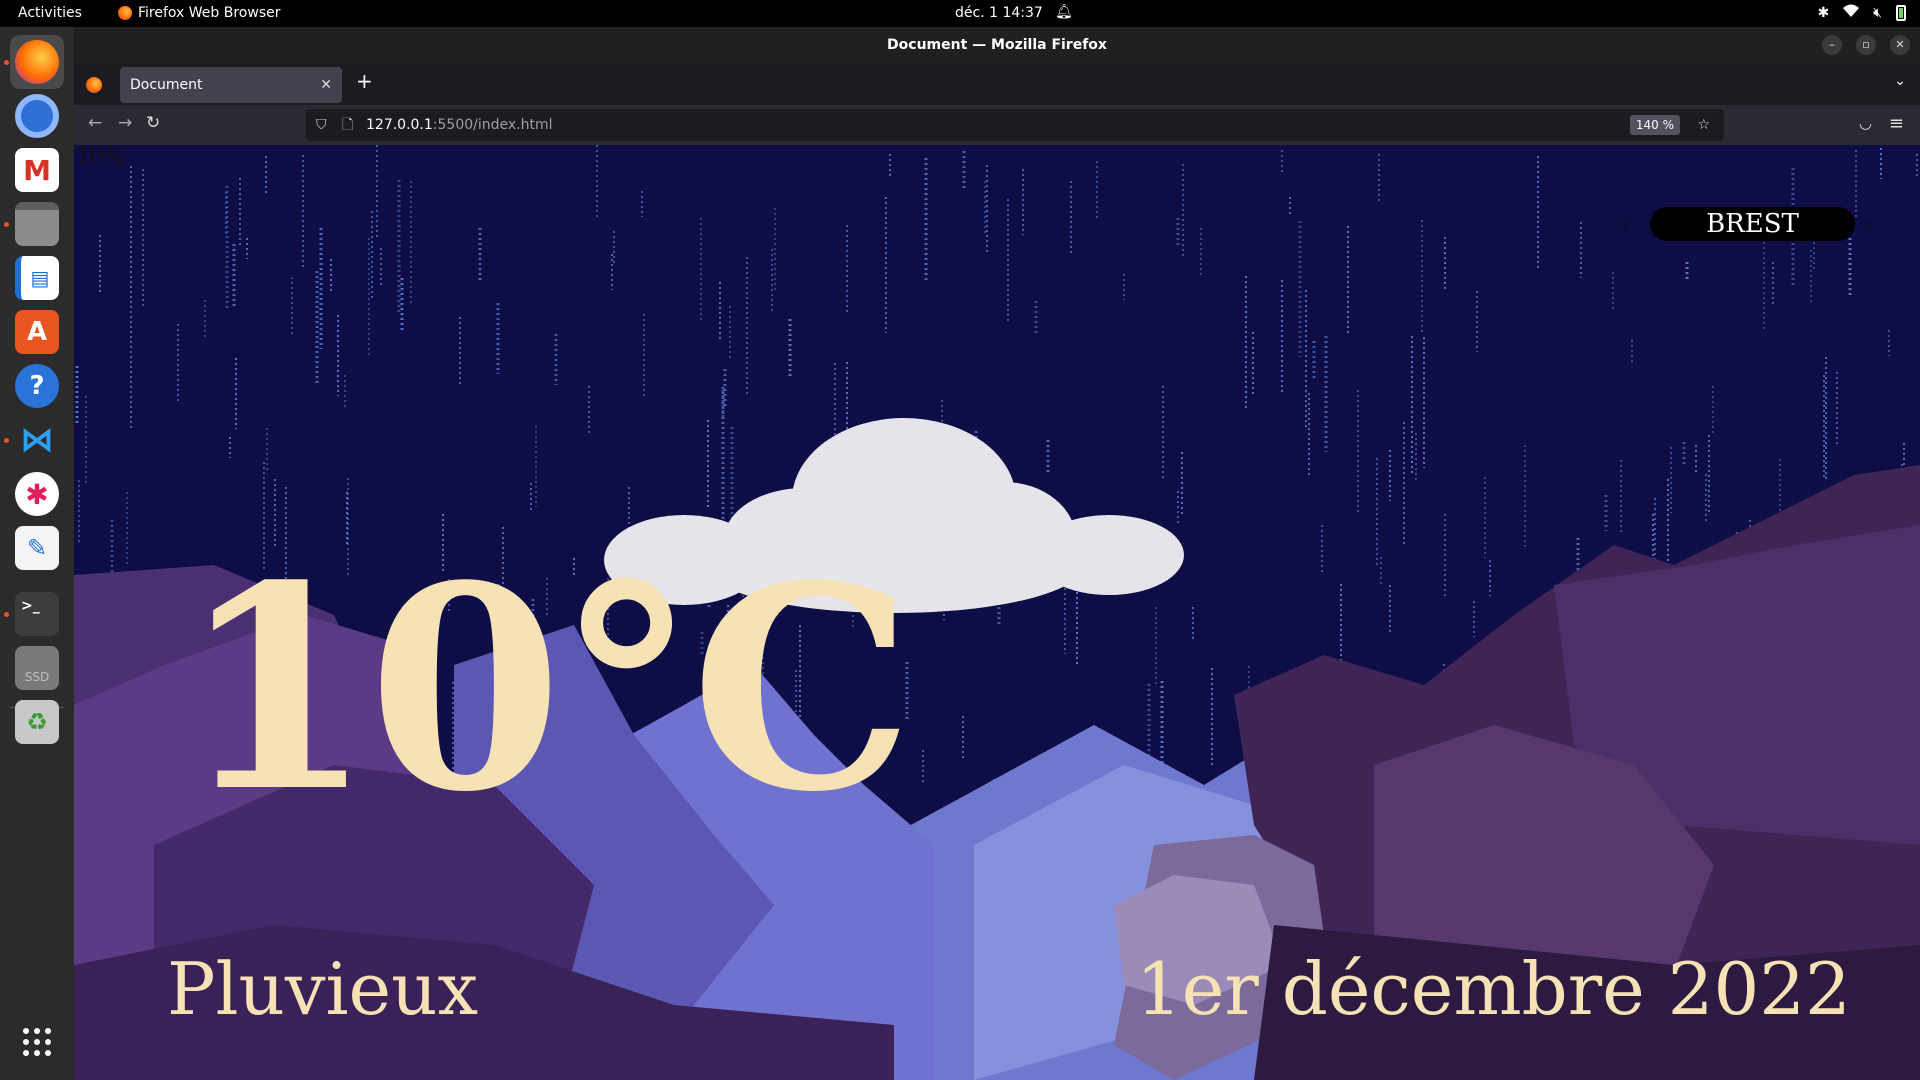 The height and width of the screenshot is (1080, 1920). I want to click on minimize-button: –, so click(1832, 45).